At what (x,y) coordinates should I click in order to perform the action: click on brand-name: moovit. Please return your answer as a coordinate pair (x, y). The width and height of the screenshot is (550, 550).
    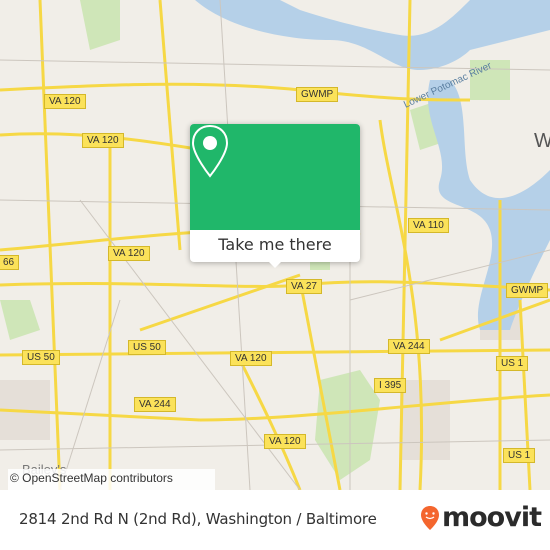
    Looking at the image, I should click on (492, 517).